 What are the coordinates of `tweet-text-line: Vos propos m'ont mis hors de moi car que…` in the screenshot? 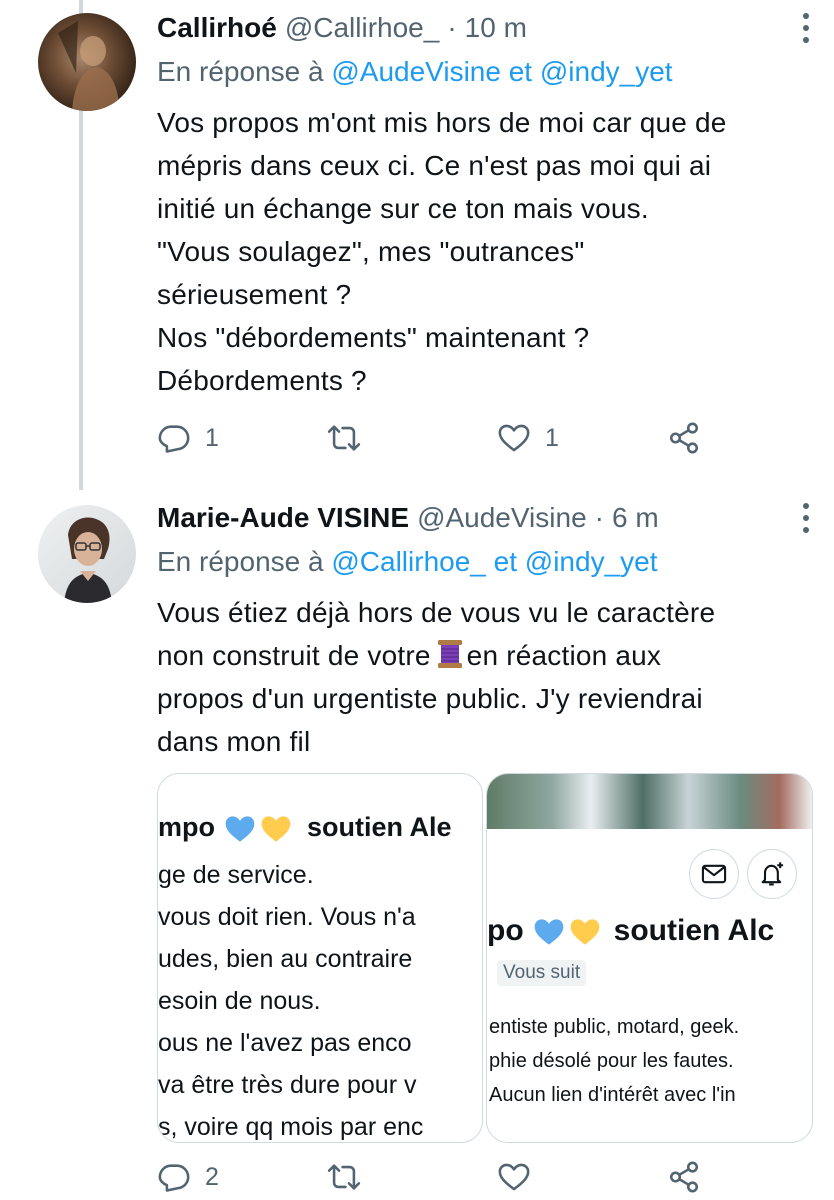 It's located at (442, 122).